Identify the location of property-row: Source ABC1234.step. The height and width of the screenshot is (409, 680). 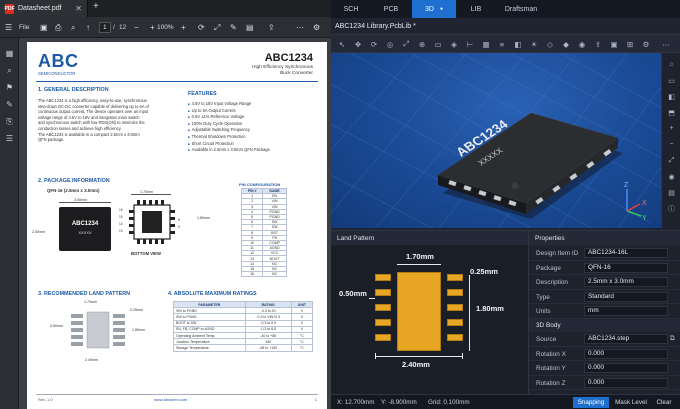
(604, 339).